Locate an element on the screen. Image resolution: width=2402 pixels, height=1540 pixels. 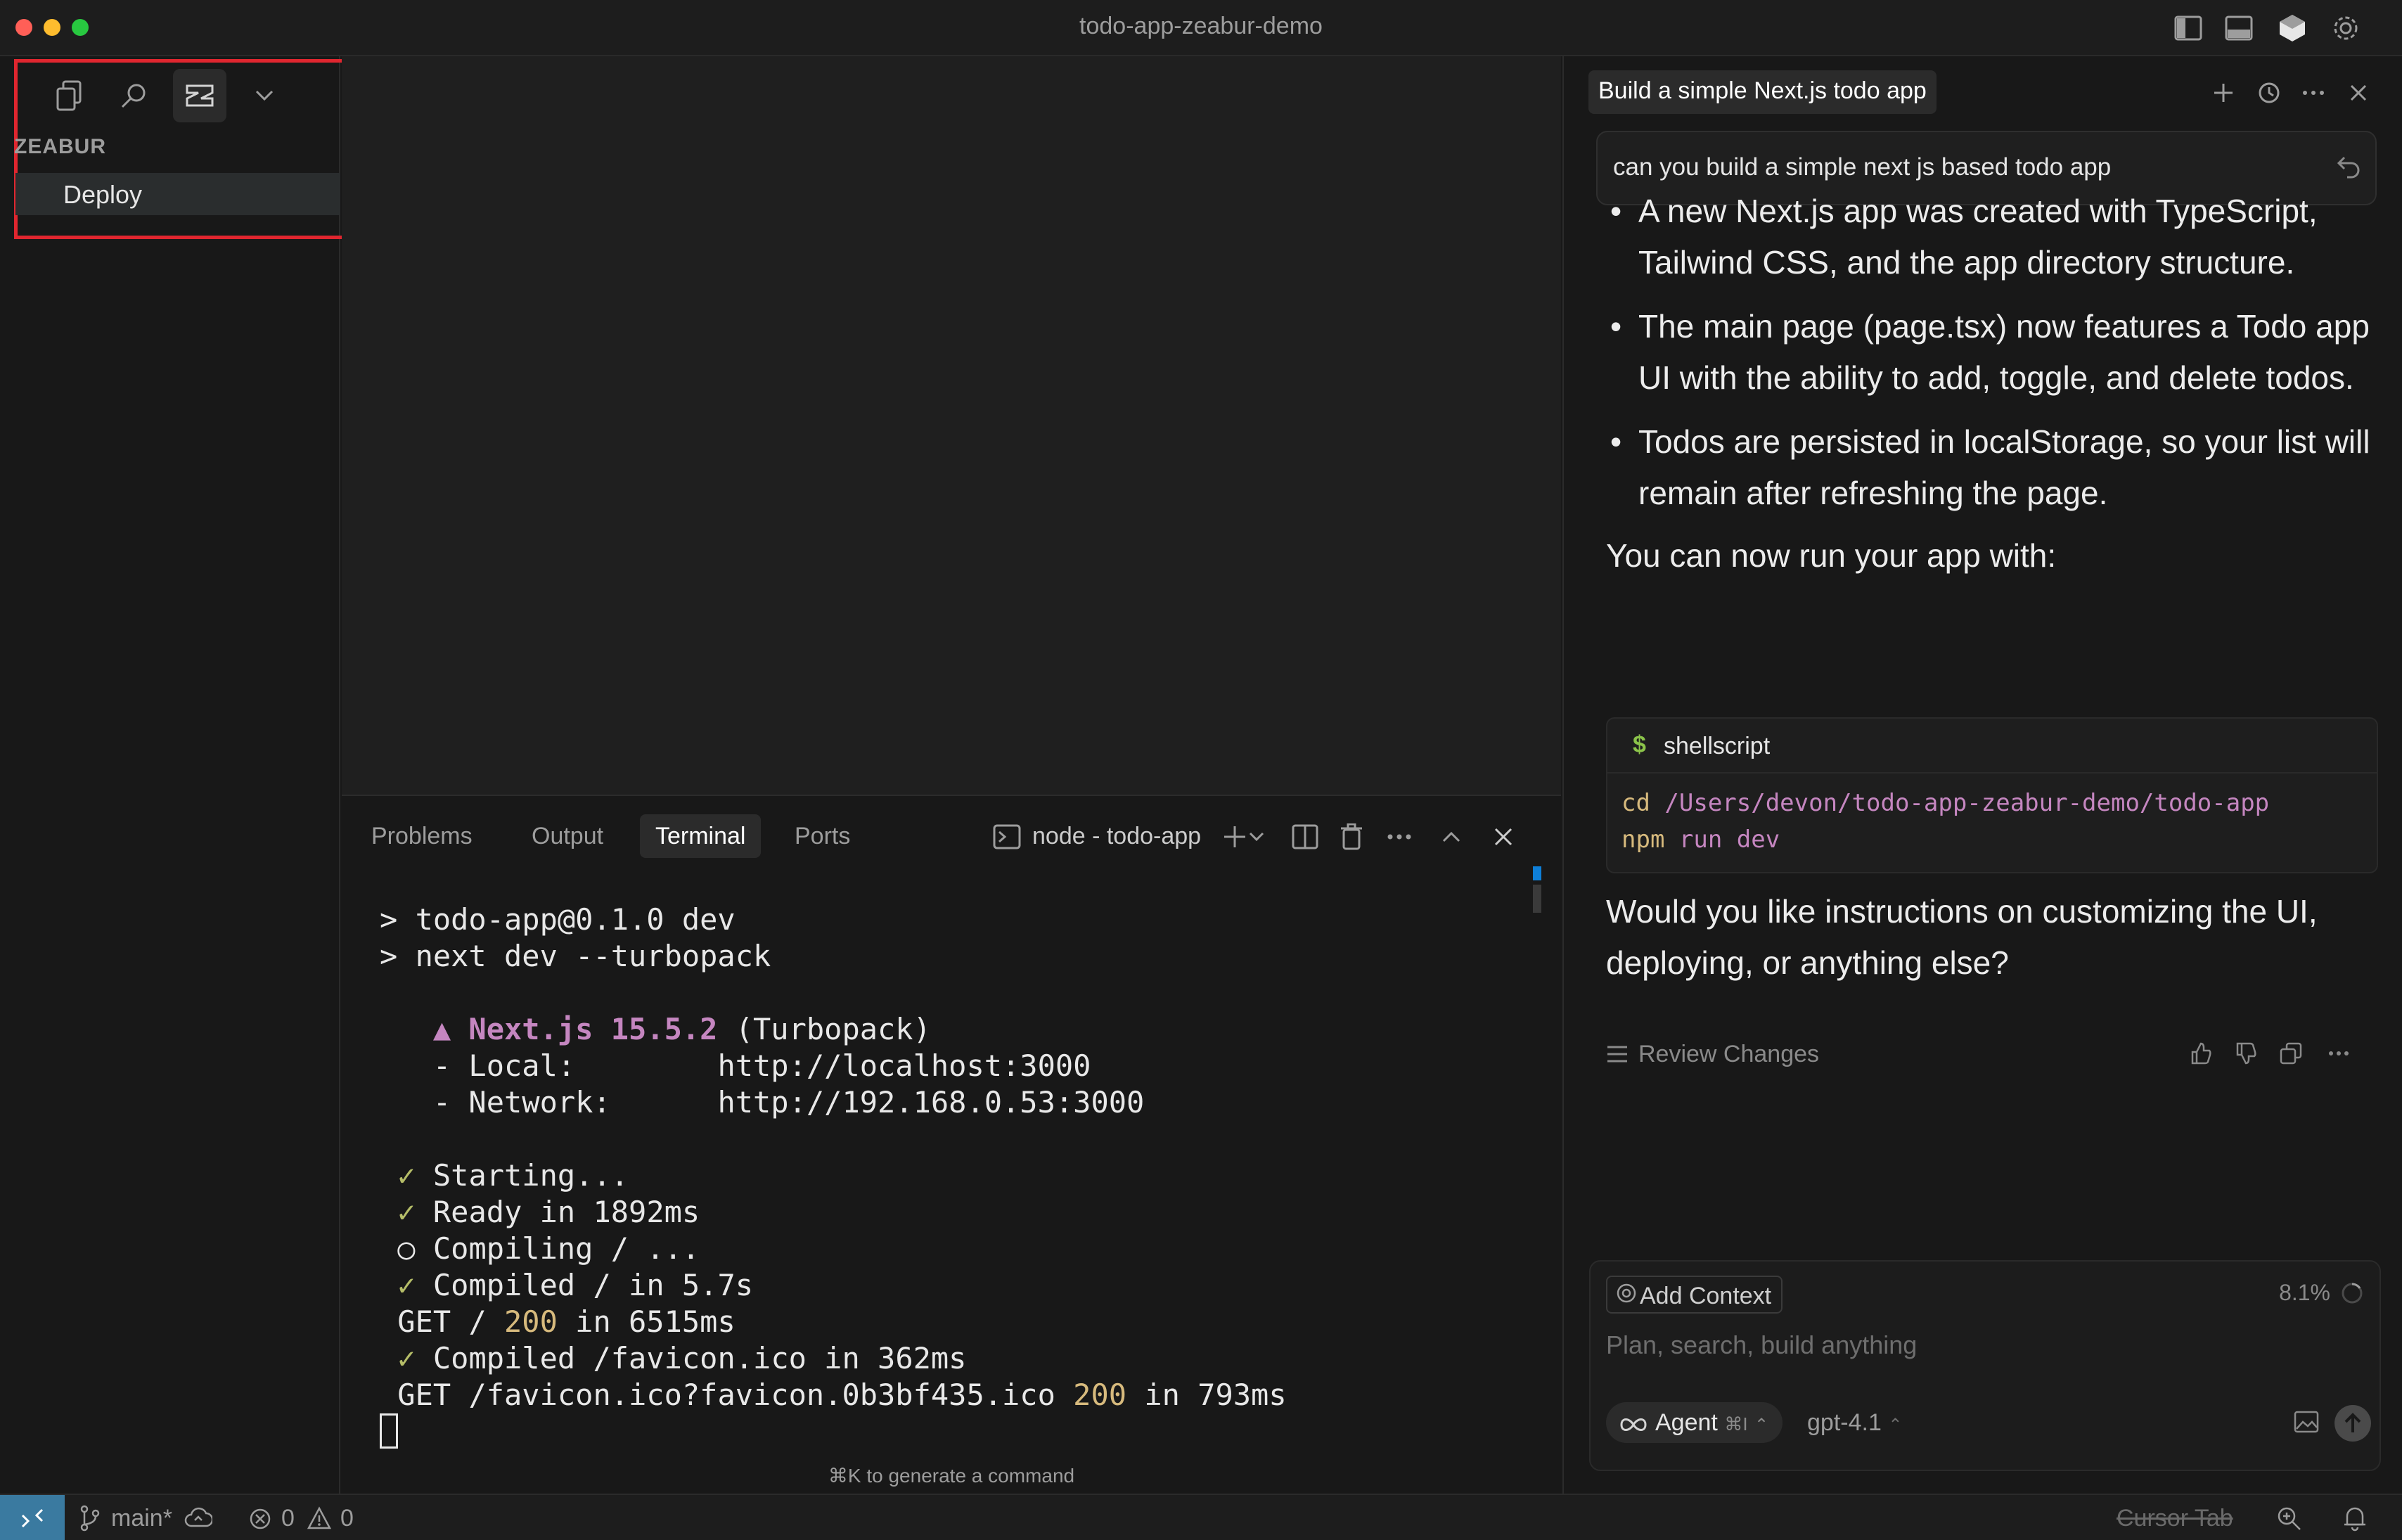
terminal-scrollbar is located at coordinates (1537, 899).